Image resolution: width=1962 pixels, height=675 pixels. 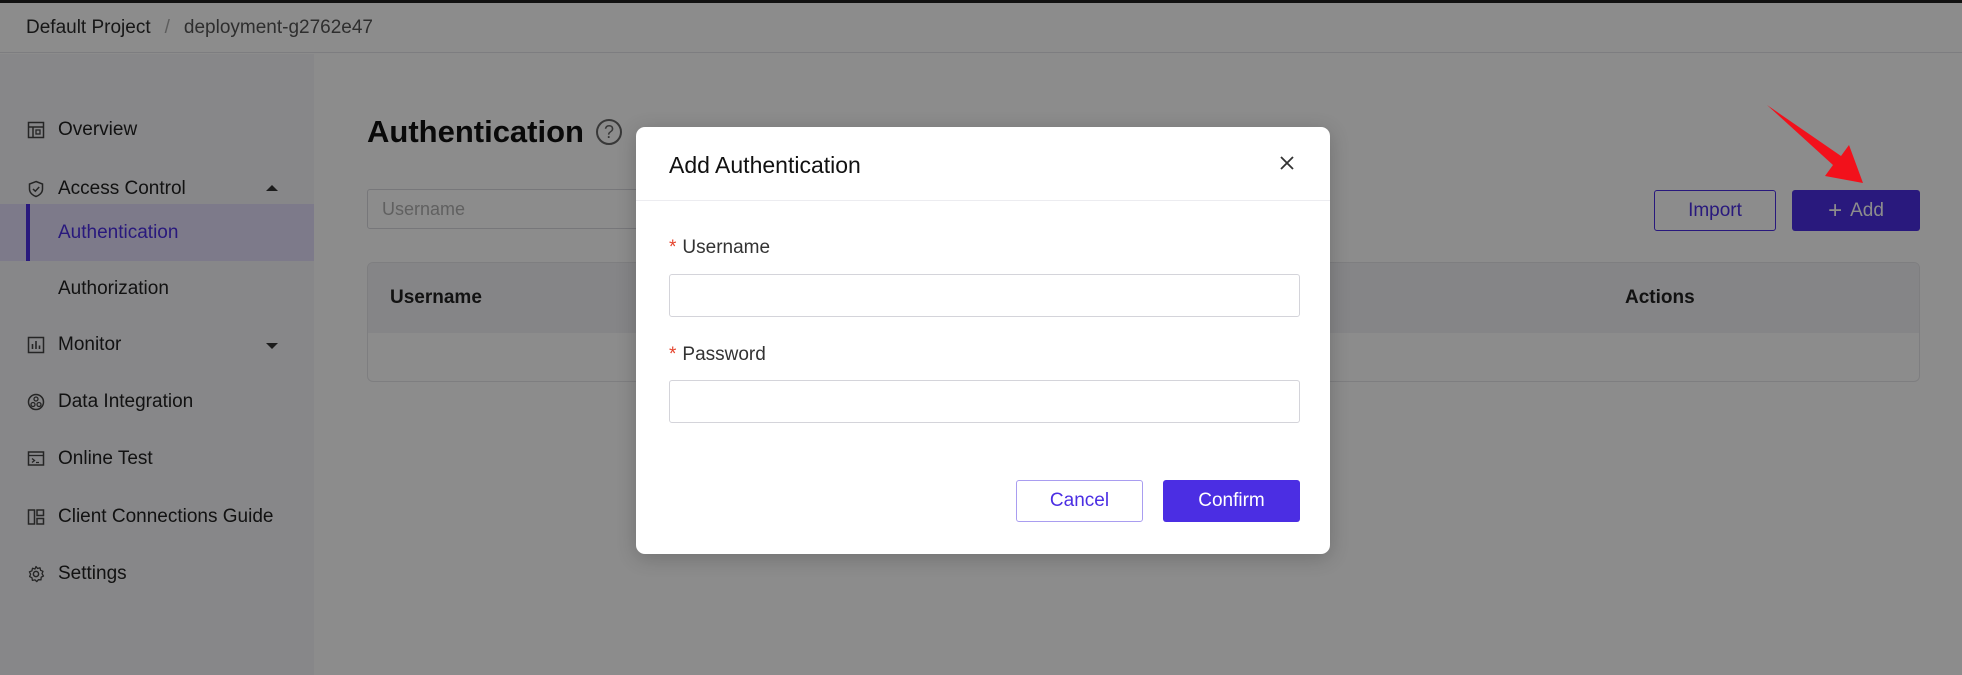 I want to click on password-label-text: Password, so click(x=724, y=354).